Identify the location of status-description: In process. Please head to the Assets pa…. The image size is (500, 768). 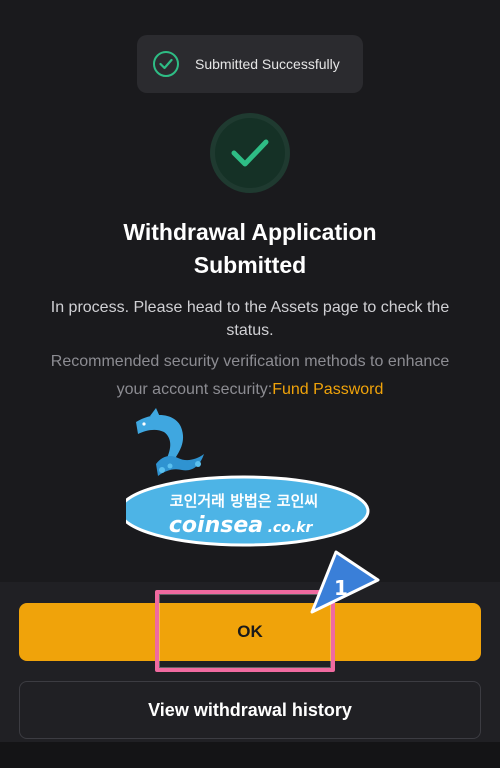
(250, 319).